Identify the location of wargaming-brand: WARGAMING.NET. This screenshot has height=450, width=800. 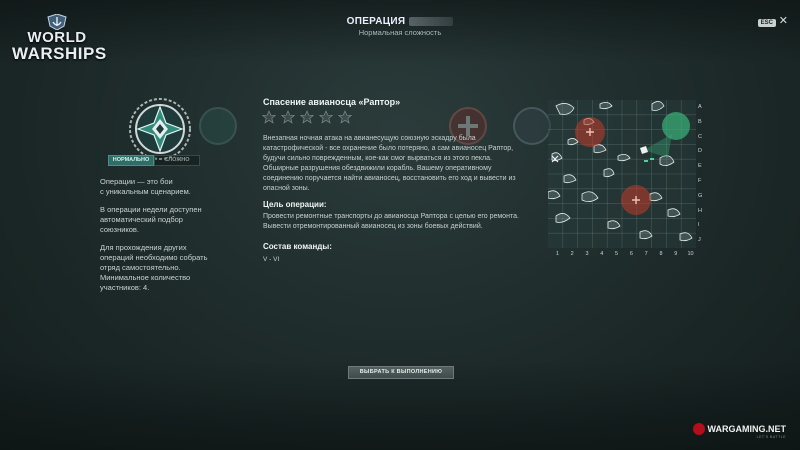
(747, 429).